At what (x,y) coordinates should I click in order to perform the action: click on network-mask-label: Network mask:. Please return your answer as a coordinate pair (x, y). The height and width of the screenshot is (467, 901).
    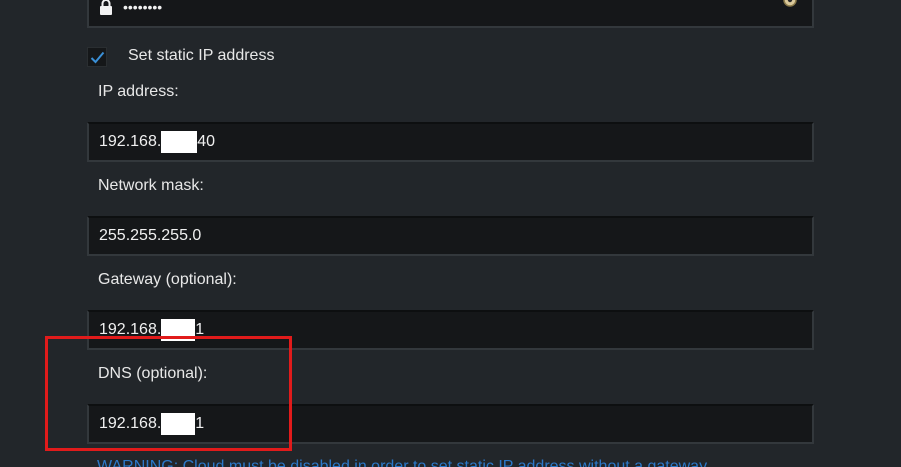
    Looking at the image, I should click on (151, 185).